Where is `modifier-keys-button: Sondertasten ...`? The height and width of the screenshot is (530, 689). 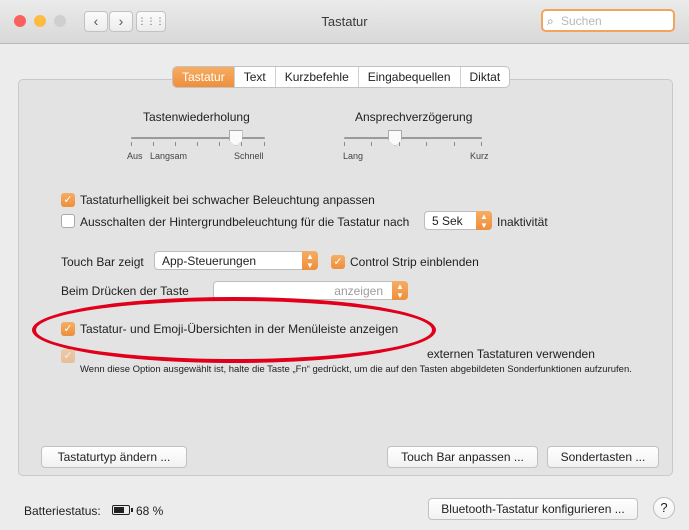
modifier-keys-button: Sondertasten ... is located at coordinates (603, 457).